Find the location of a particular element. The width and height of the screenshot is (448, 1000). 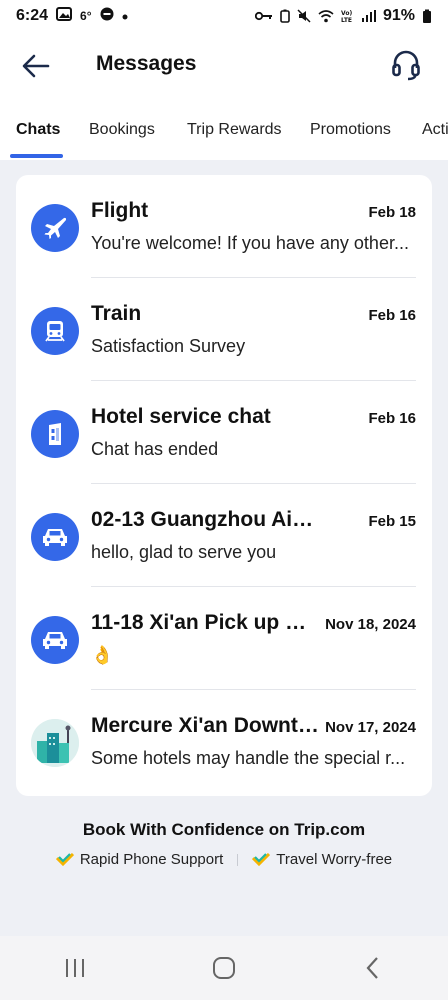

chat-title: Hotel service chat is located at coordinates (181, 416).